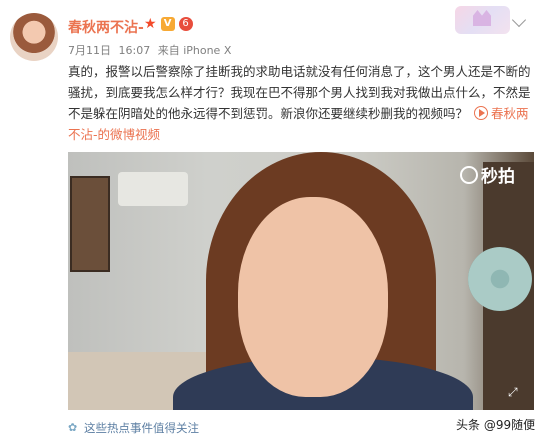 The image size is (550, 440). What do you see at coordinates (496, 425) in the screenshot?
I see `source-watermark: 头条 @99随便` at bounding box center [496, 425].